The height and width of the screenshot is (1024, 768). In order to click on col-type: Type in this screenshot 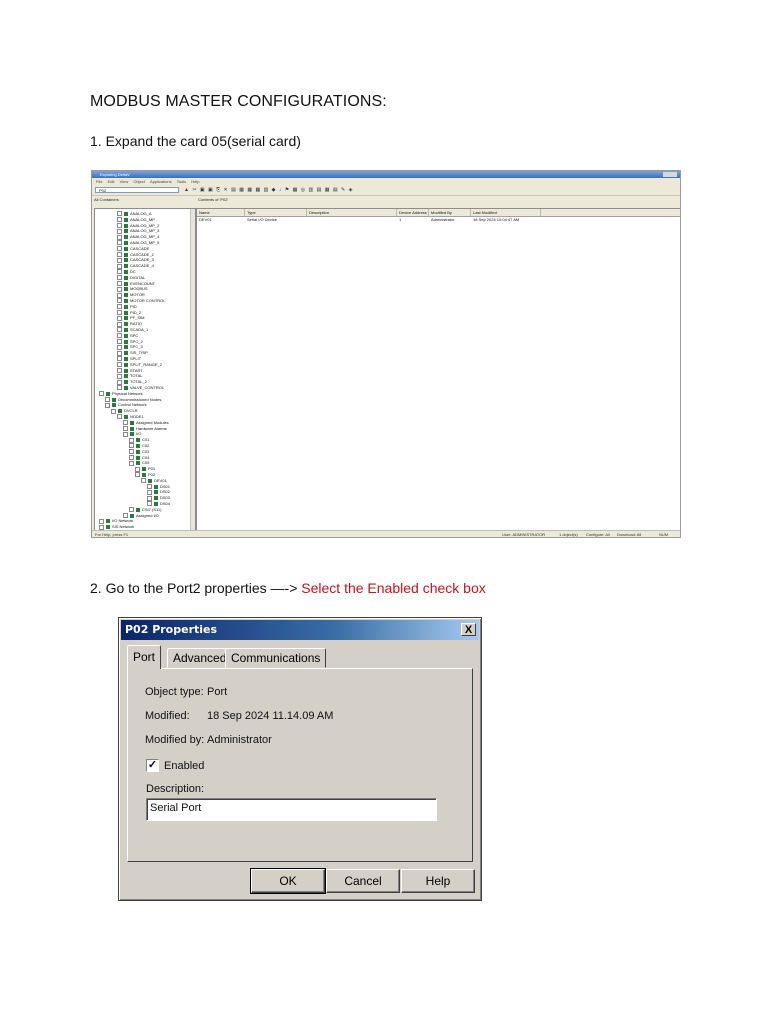, I will do `click(276, 212)`.